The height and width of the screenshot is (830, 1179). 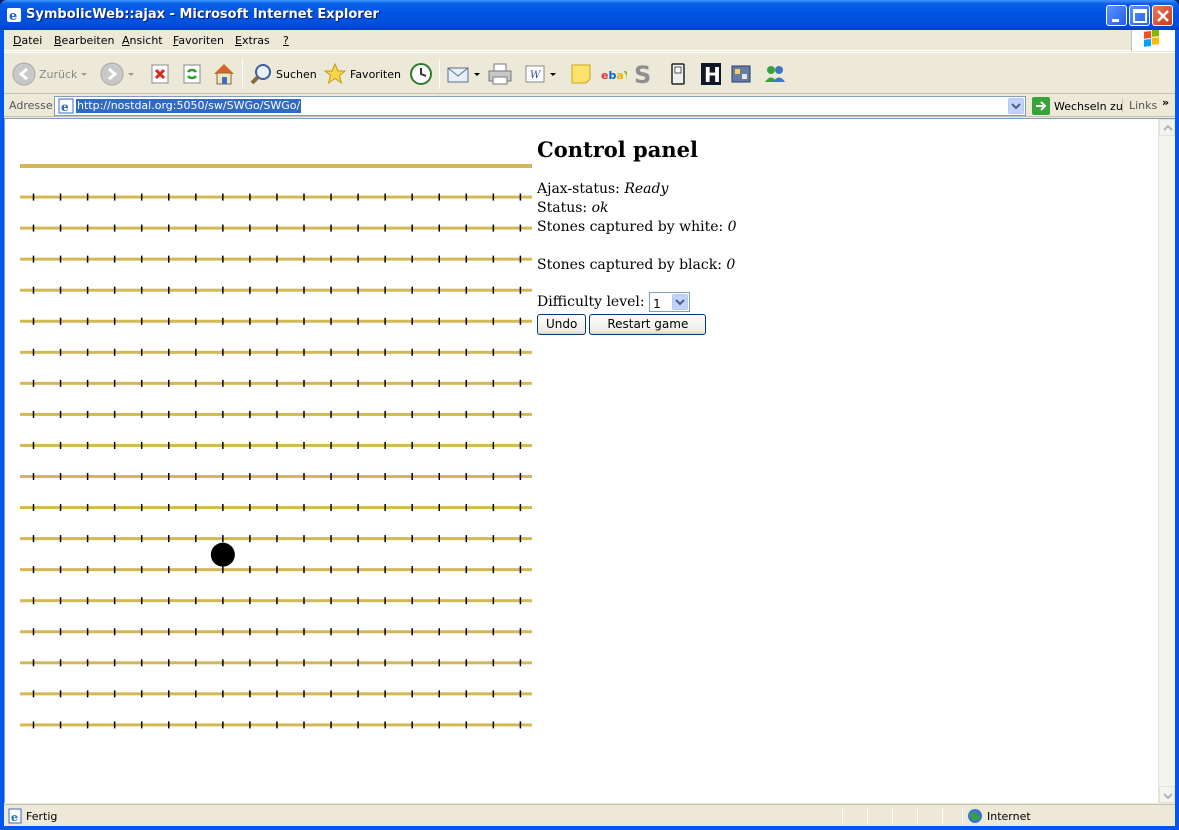 I want to click on refresh-button, so click(x=192, y=74).